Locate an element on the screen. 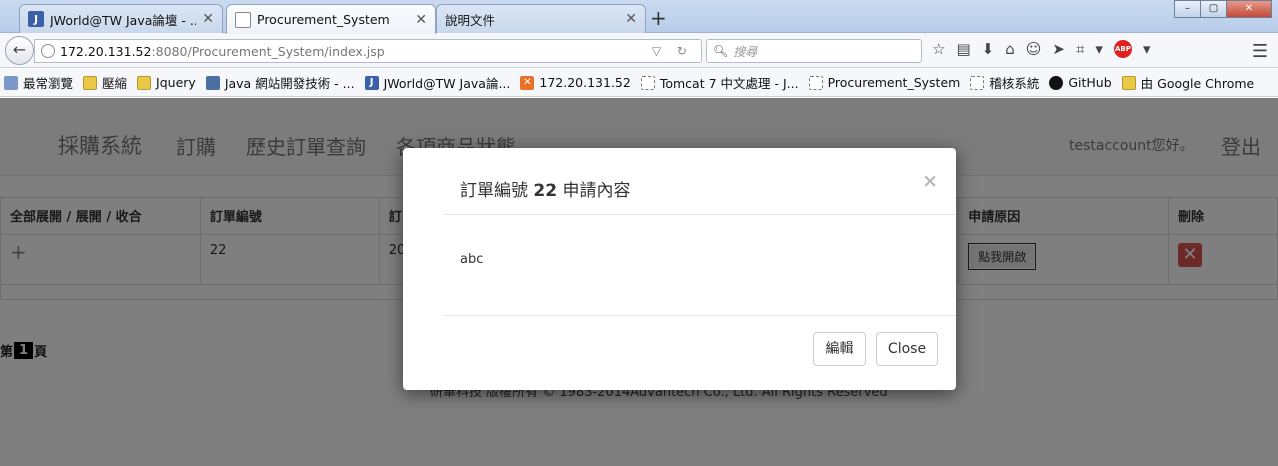  bookmark-label: 壓縮 is located at coordinates (115, 83).